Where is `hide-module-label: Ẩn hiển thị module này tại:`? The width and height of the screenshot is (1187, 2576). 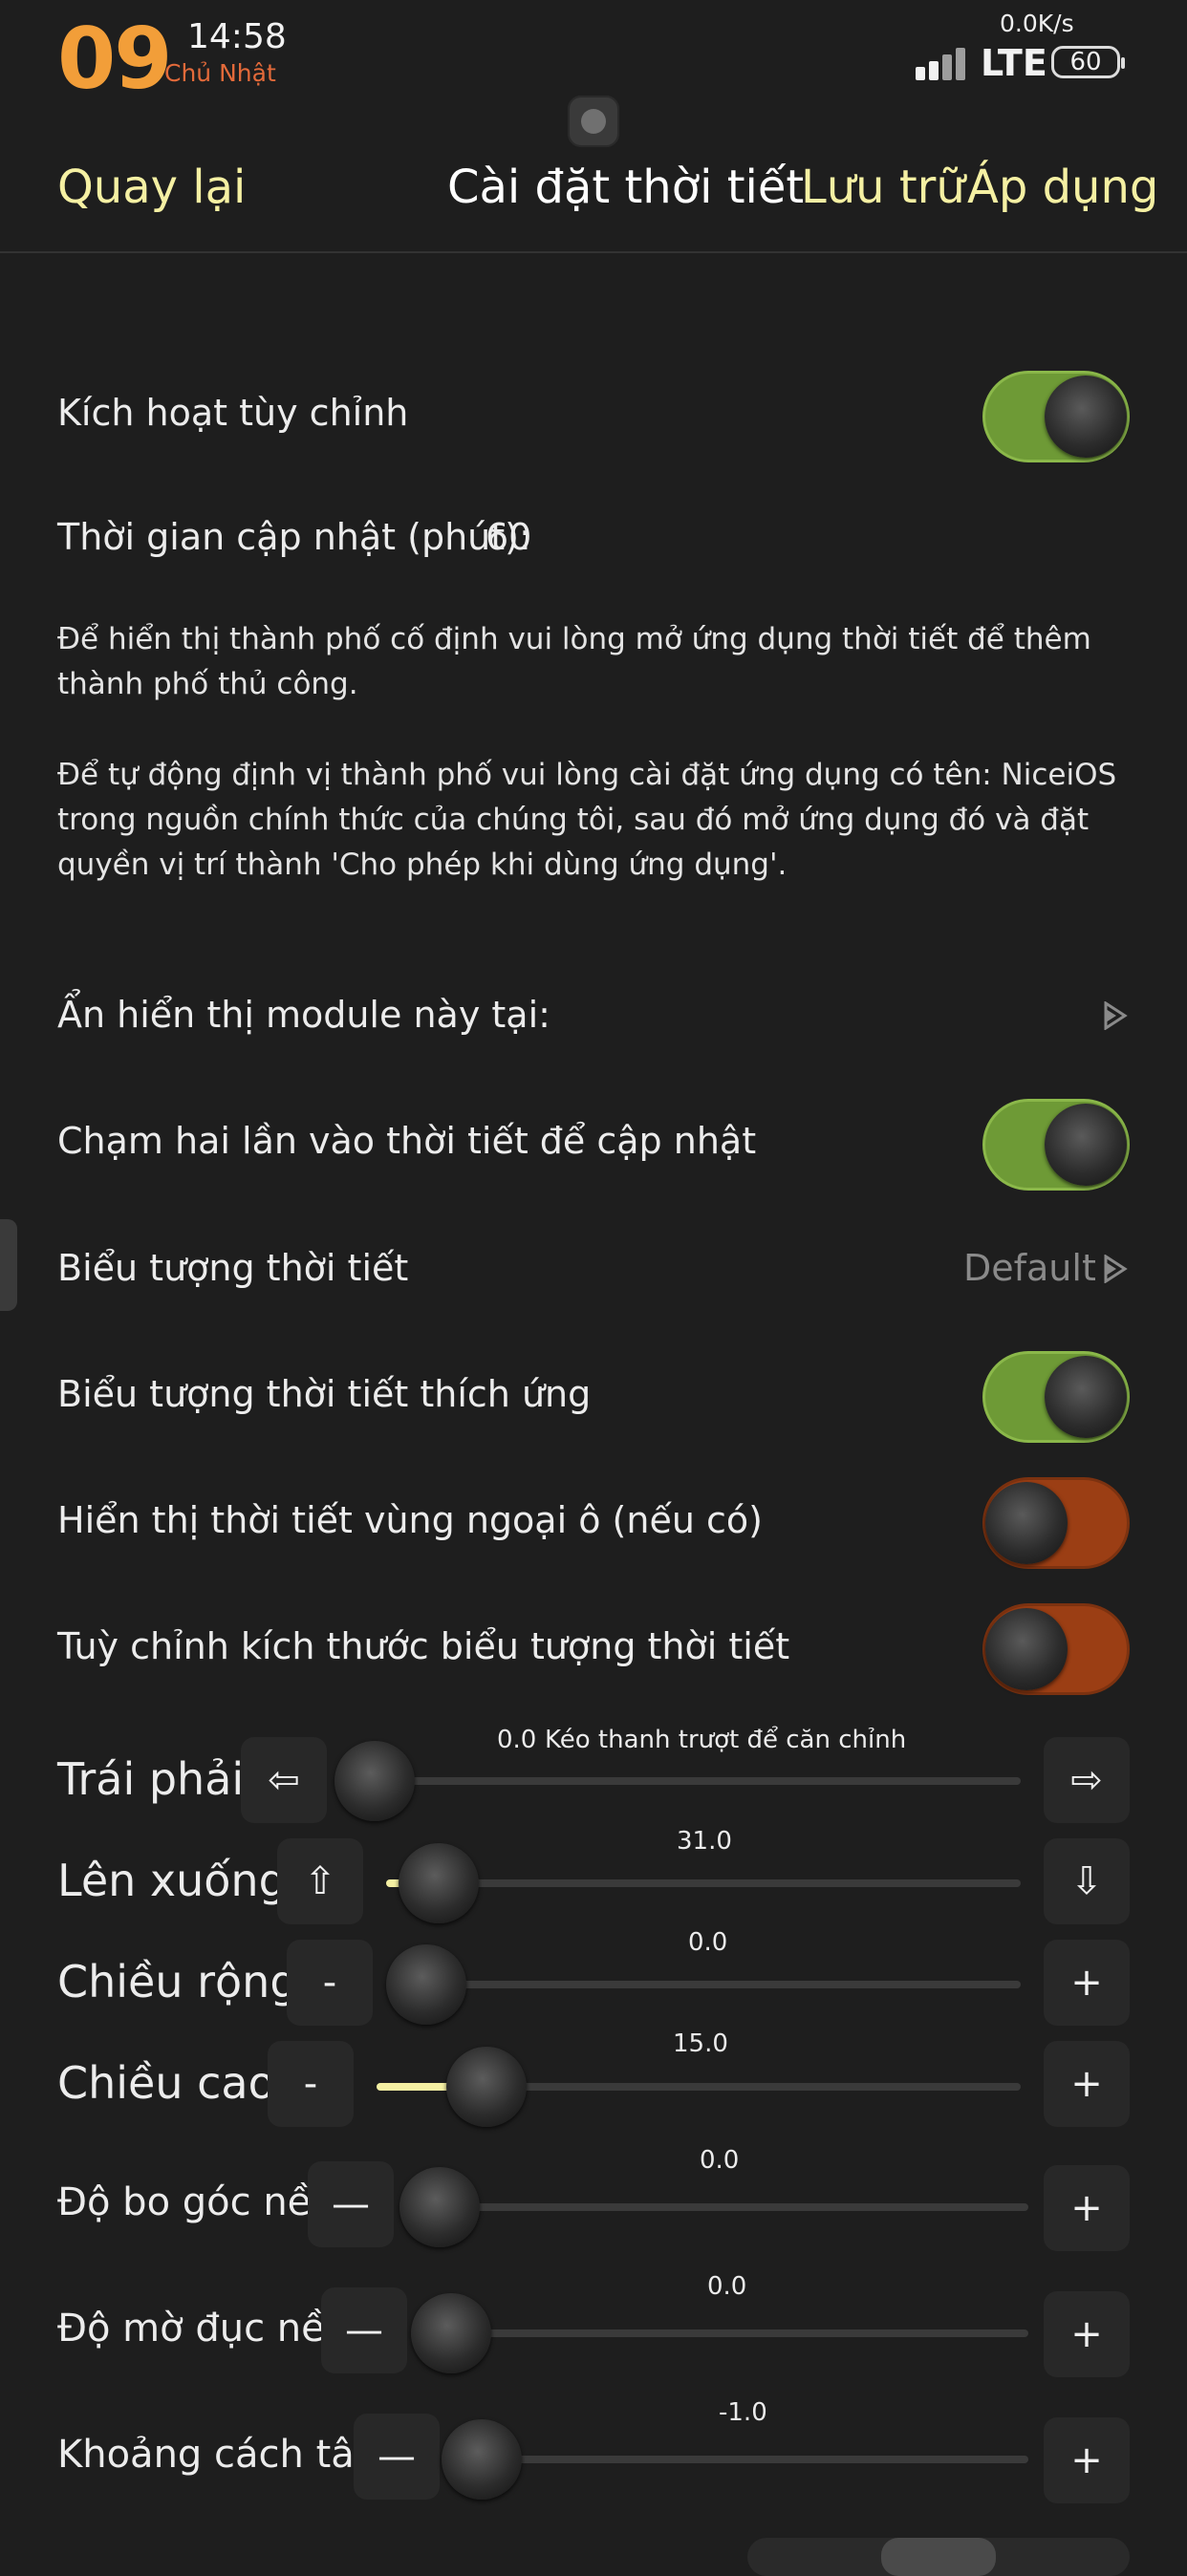 hide-module-label: Ẩn hiển thị module này tại: is located at coordinates (303, 1015).